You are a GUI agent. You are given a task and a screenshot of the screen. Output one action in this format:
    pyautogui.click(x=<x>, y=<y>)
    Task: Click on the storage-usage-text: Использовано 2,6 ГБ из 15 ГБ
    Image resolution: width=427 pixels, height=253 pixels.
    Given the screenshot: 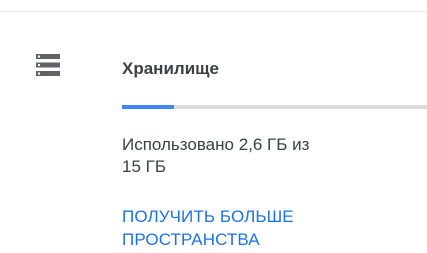 What is the action you would take?
    pyautogui.click(x=267, y=156)
    